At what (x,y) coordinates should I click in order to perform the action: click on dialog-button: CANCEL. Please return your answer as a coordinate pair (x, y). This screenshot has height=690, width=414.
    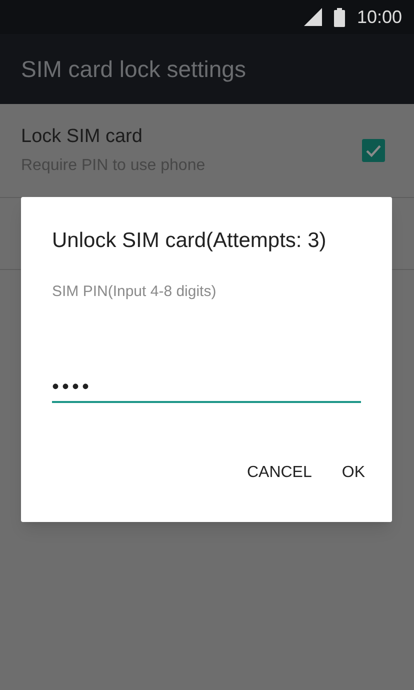
    Looking at the image, I should click on (279, 473).